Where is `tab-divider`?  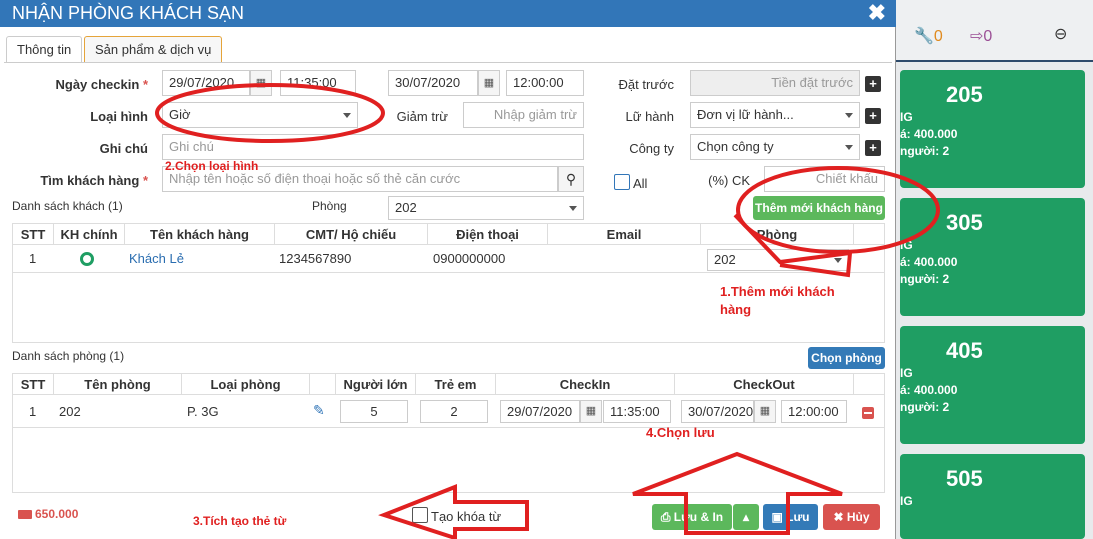 tab-divider is located at coordinates (448, 62).